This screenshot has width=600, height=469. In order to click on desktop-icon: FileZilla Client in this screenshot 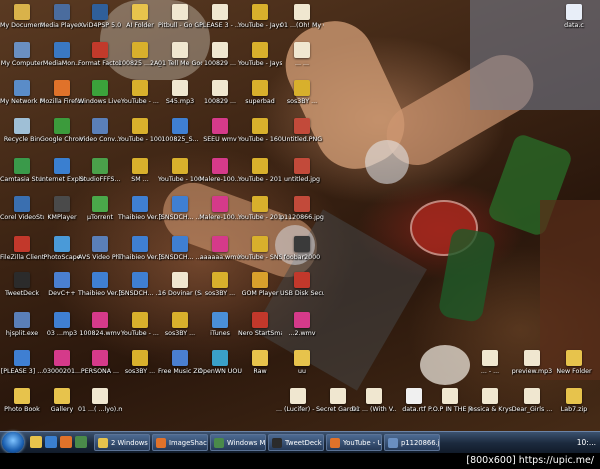, I will do `click(22, 249)`.